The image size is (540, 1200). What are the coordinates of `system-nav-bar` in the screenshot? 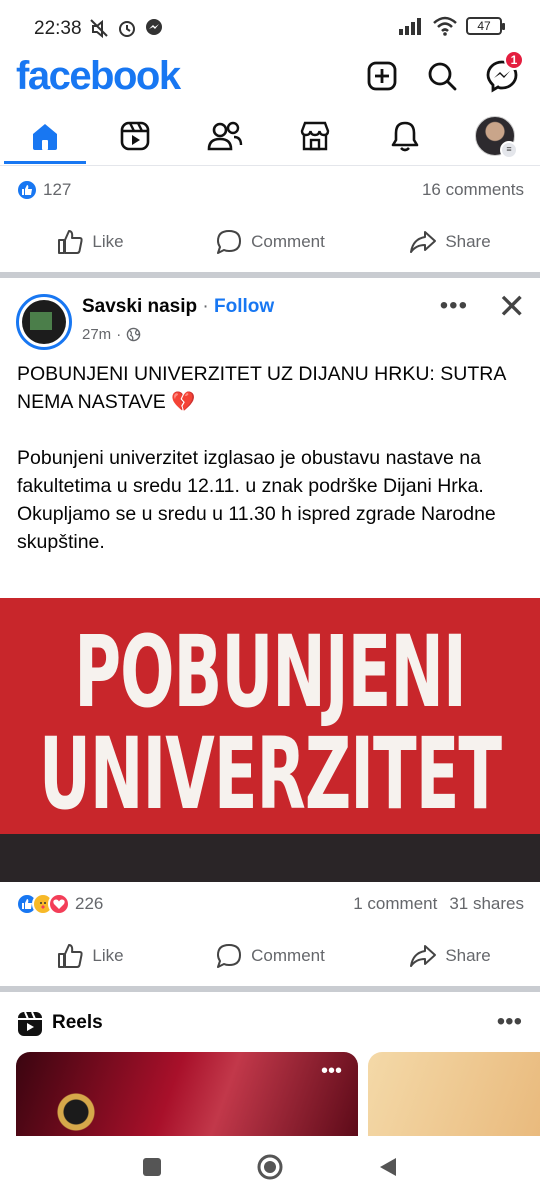 It's located at (270, 1168).